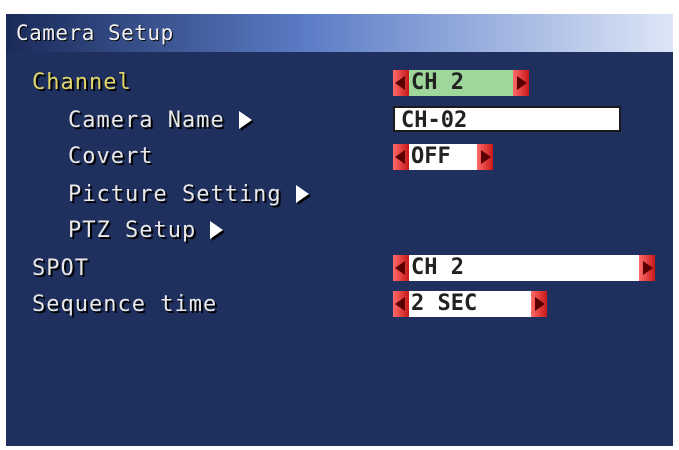  I want to click on sequence-time-spinner: 2 SEC, so click(470, 304).